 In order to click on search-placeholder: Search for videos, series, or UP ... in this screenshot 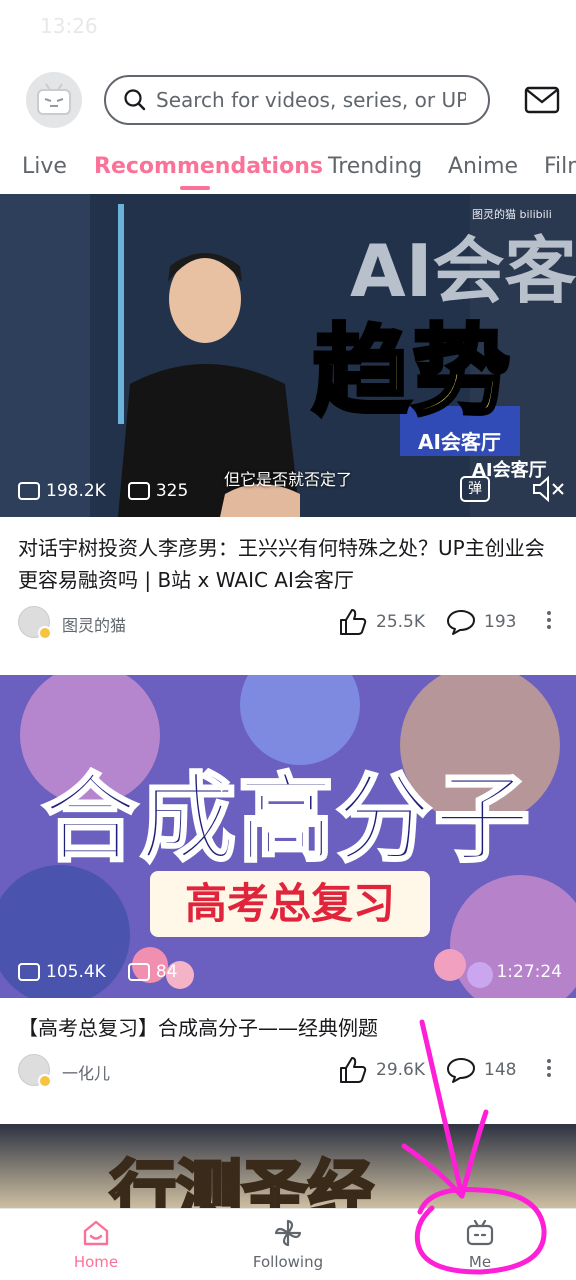, I will do `click(311, 100)`.